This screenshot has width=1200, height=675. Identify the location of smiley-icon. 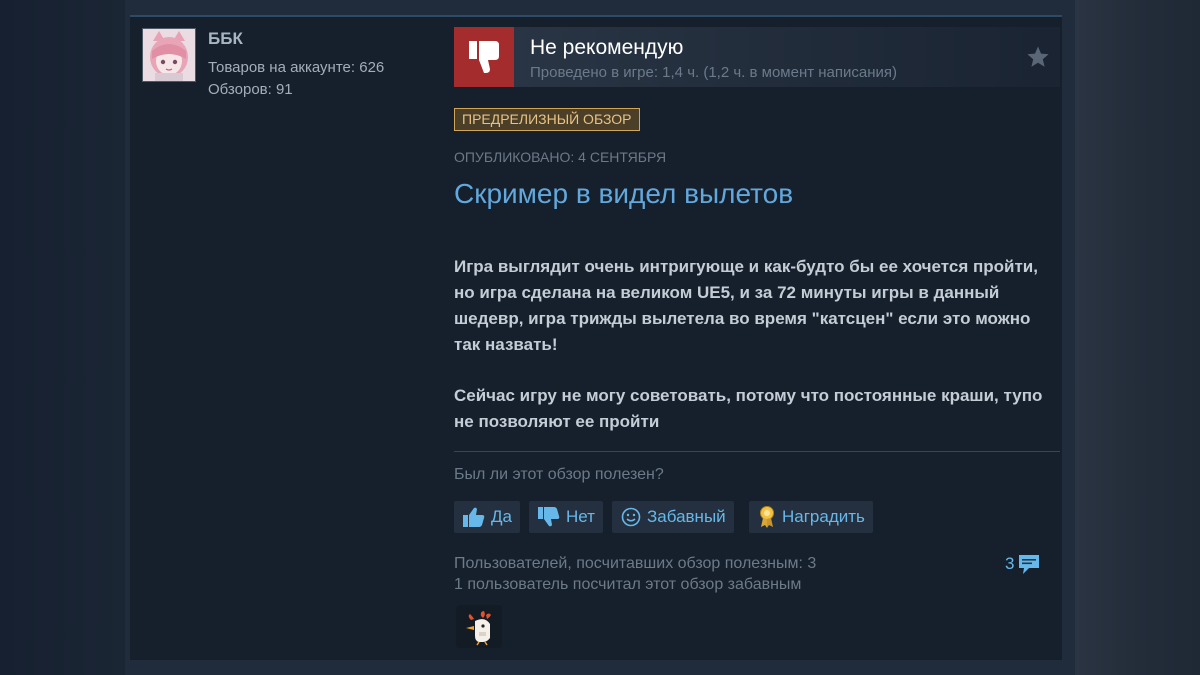
(631, 517).